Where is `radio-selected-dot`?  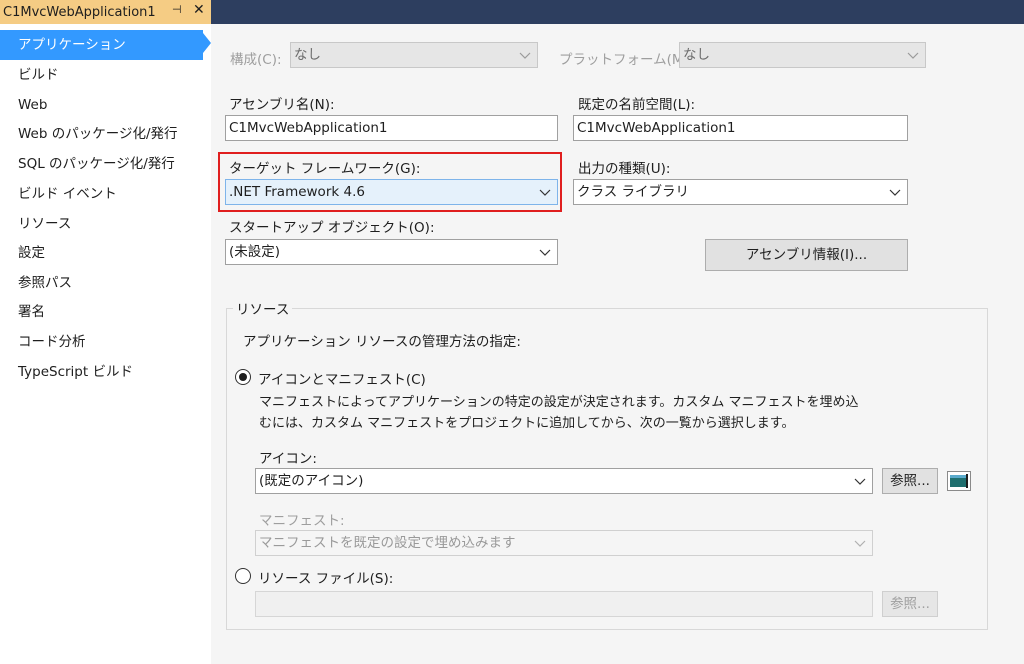
radio-selected-dot is located at coordinates (243, 377).